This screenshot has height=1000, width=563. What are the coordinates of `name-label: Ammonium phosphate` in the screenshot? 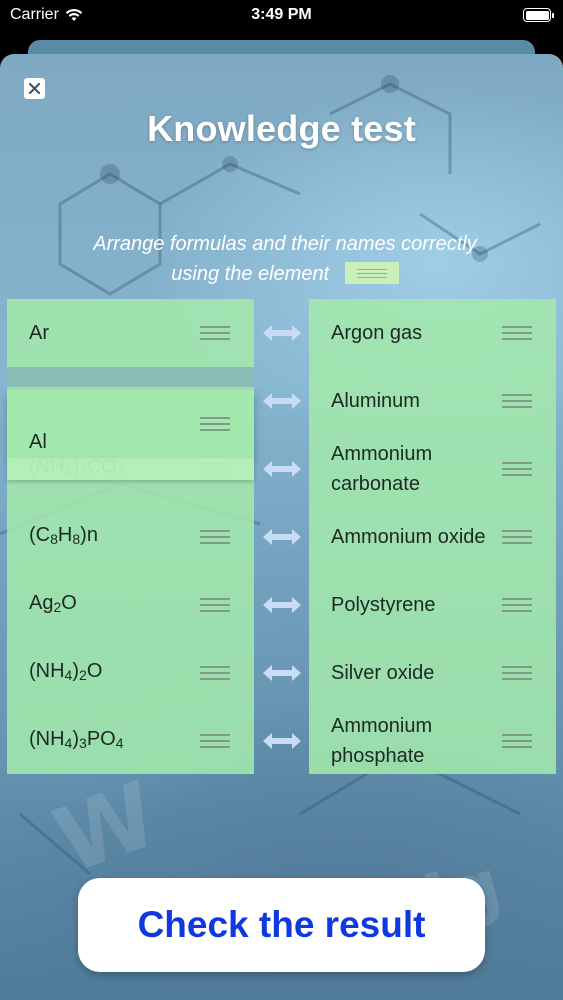 It's located at (382, 741).